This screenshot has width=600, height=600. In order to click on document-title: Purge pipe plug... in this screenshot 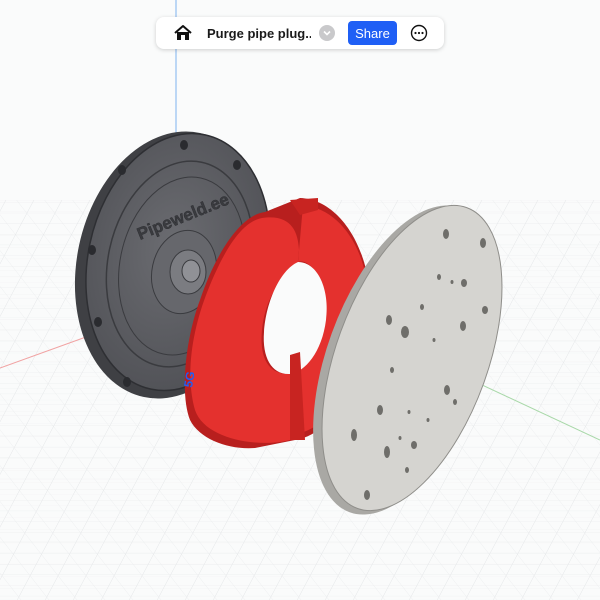, I will do `click(259, 33)`.